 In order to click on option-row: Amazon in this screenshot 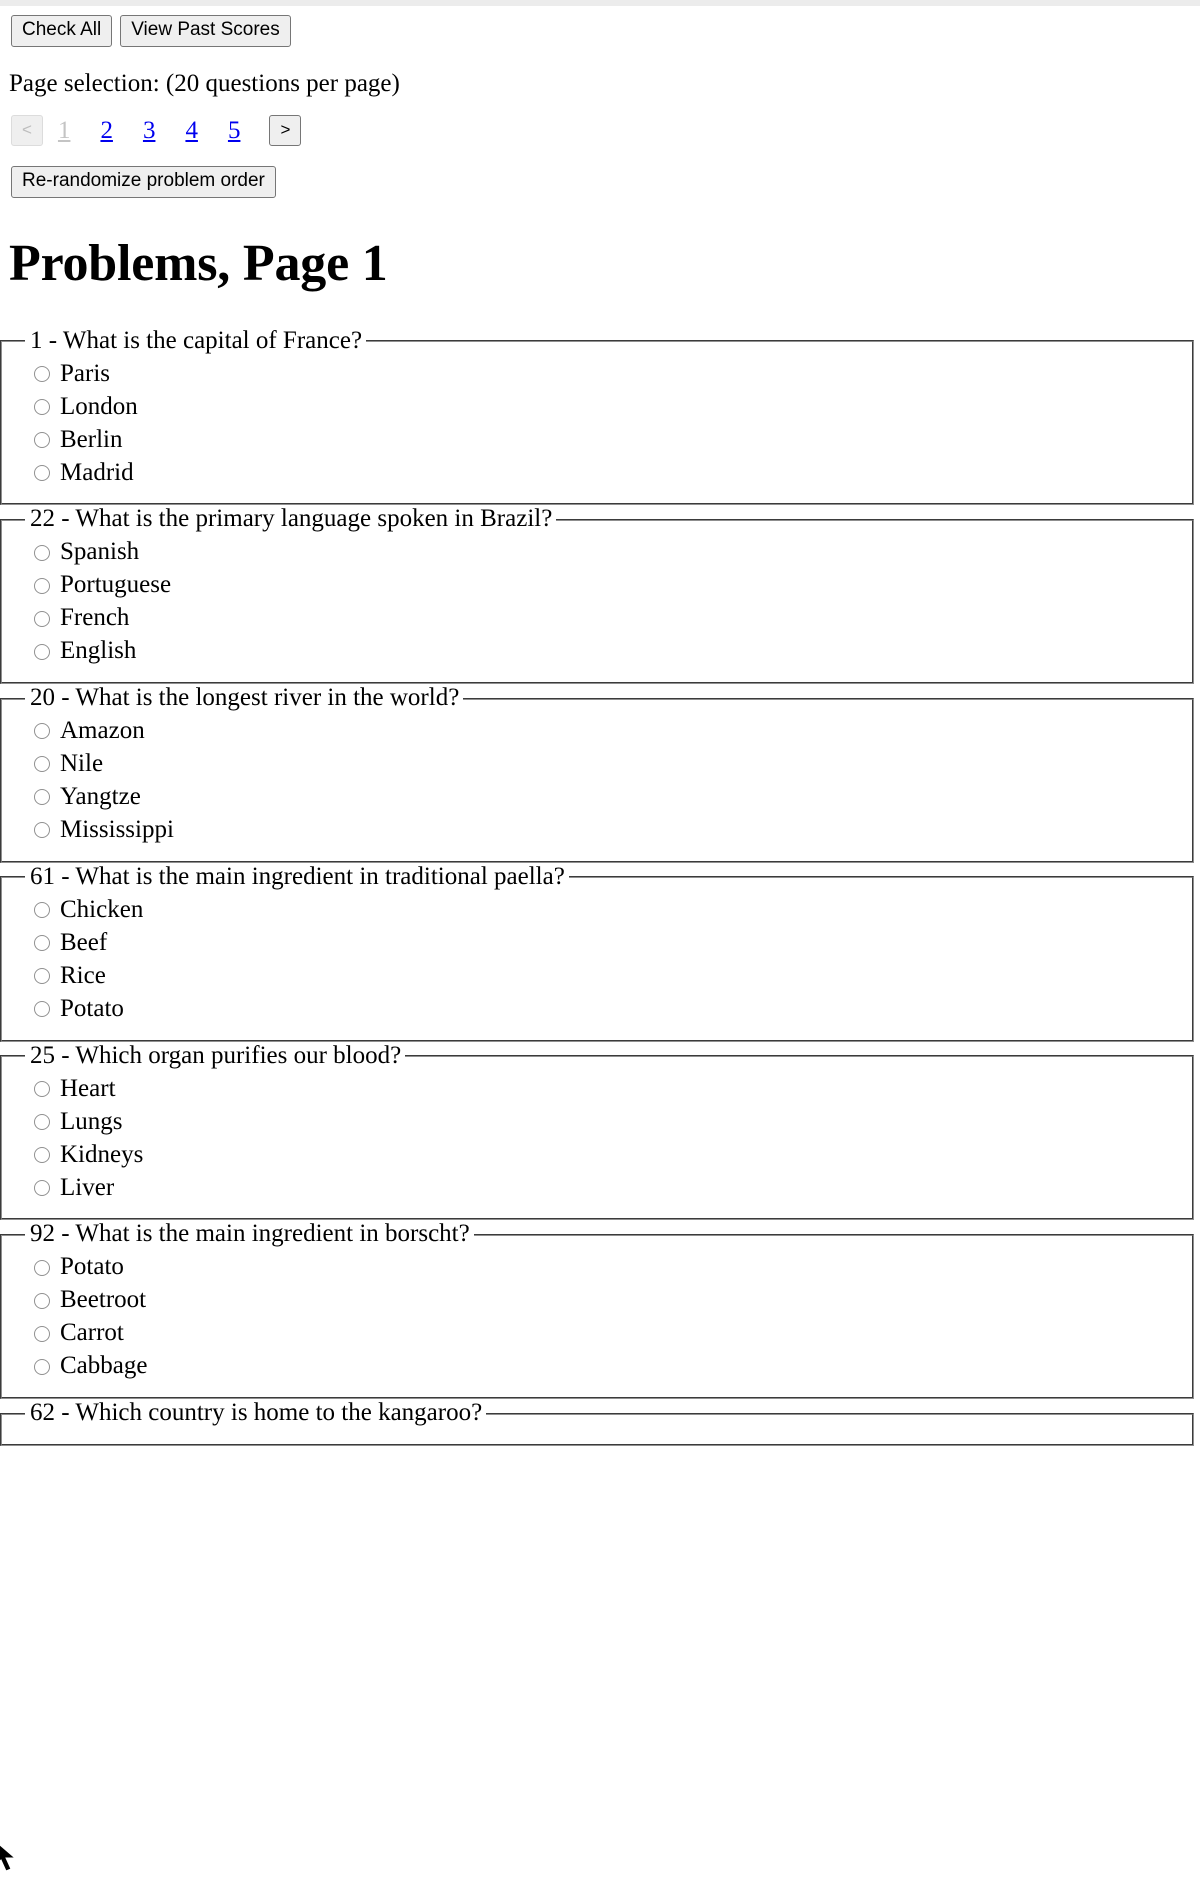, I will do `click(613, 731)`.